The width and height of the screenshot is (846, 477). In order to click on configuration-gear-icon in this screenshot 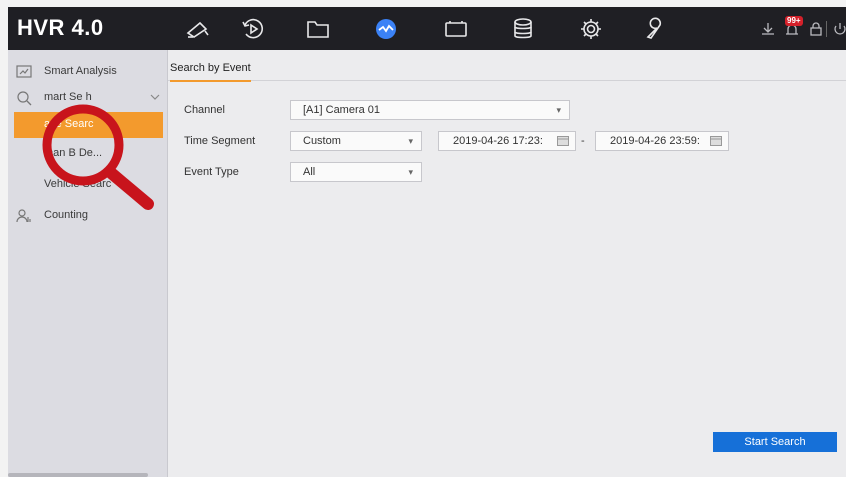, I will do `click(591, 29)`.